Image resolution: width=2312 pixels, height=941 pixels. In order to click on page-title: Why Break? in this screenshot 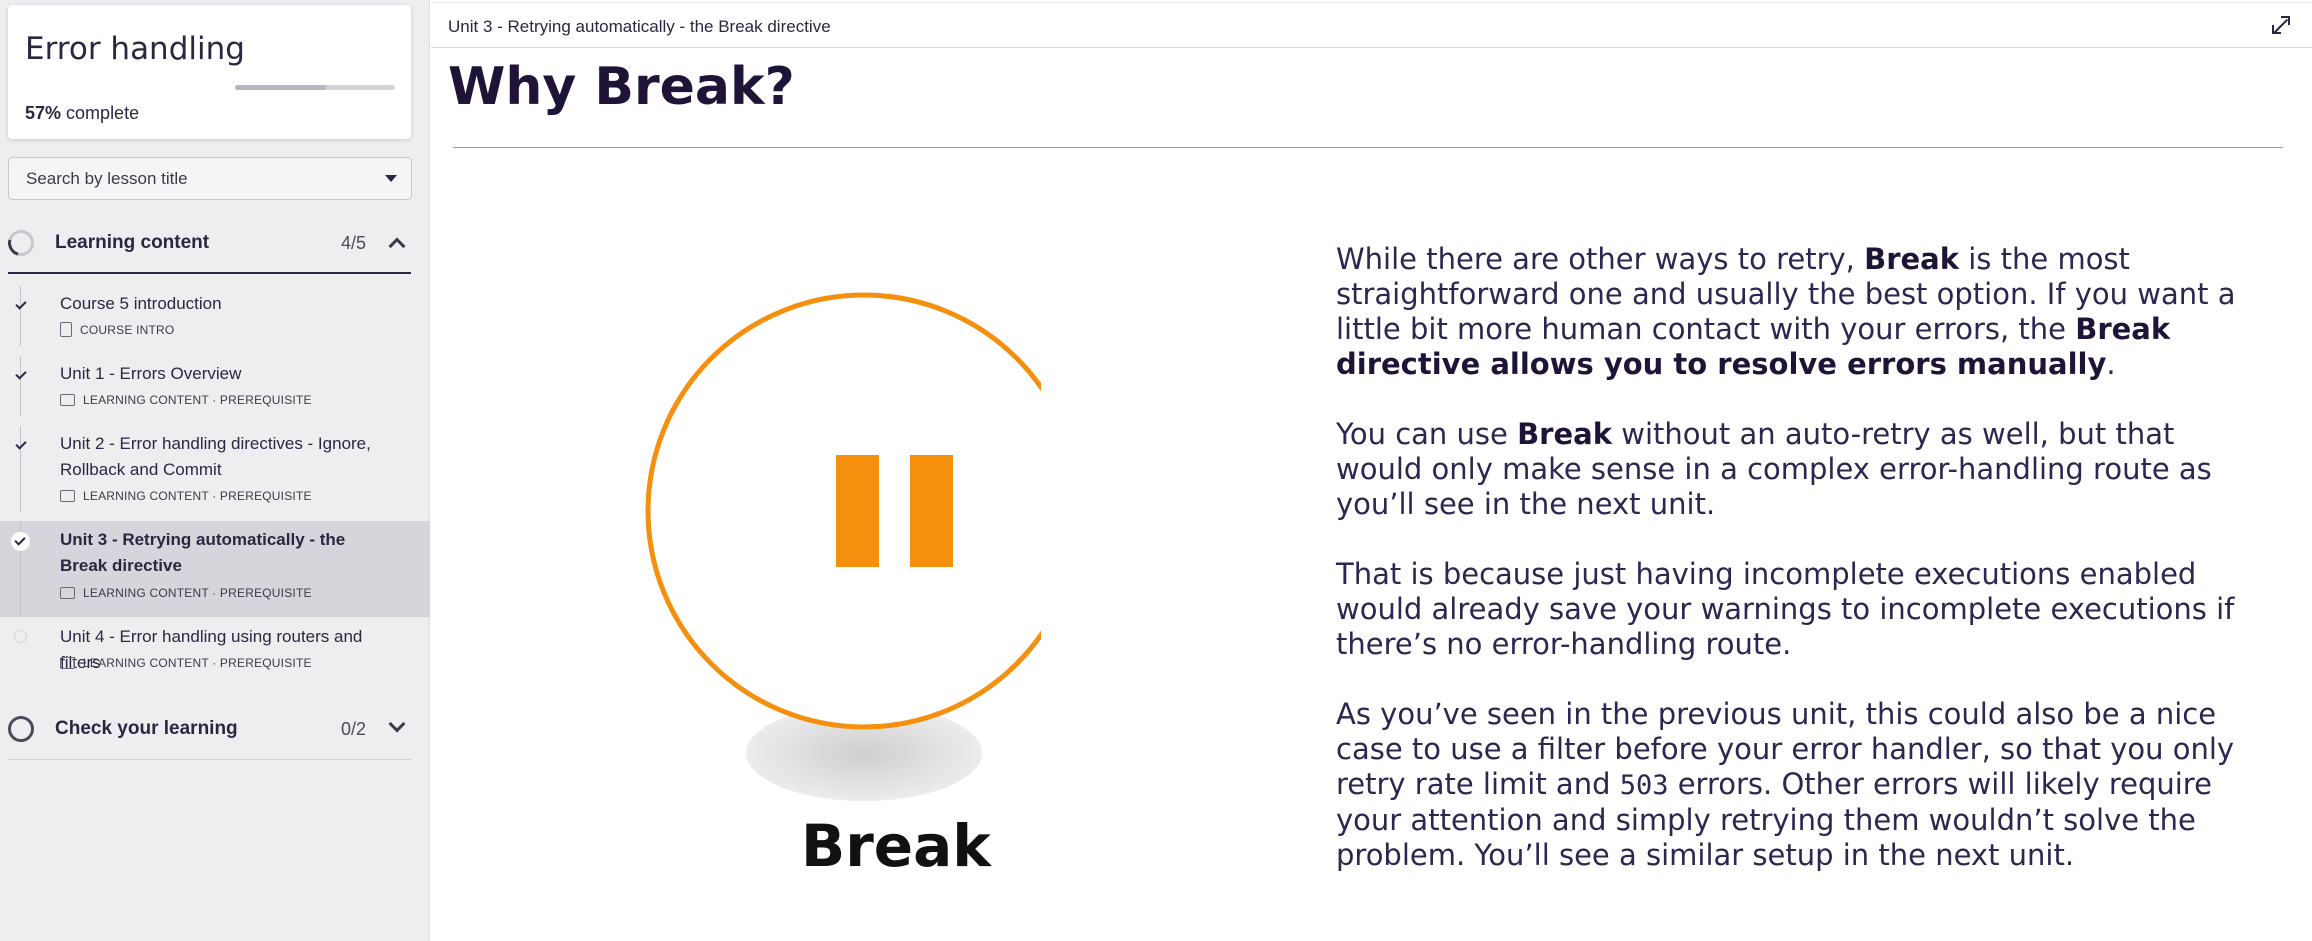, I will do `click(621, 87)`.